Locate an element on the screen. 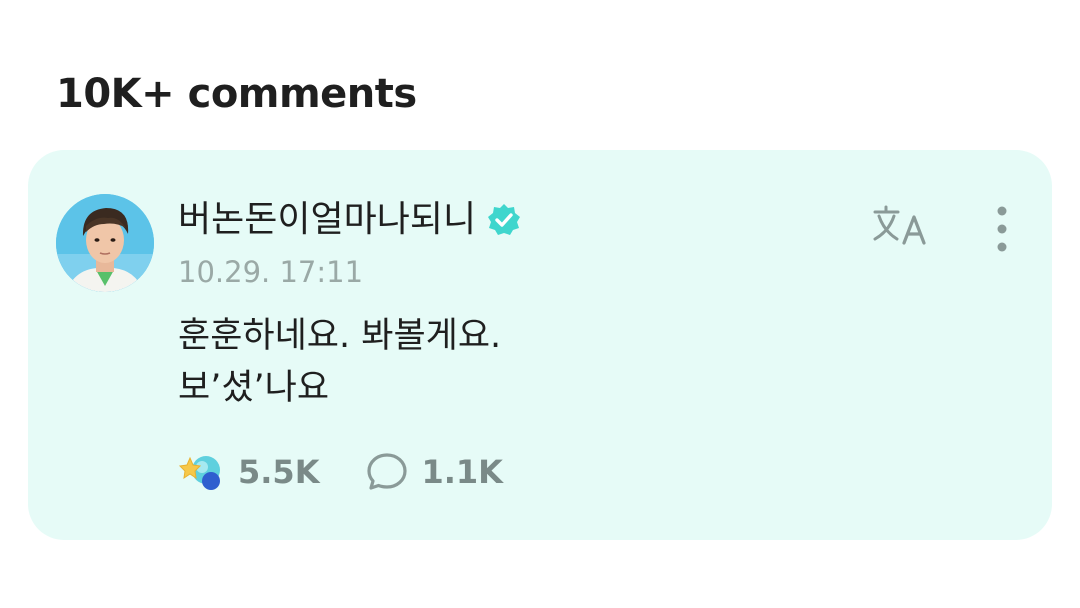  avatar-image is located at coordinates (105, 243).